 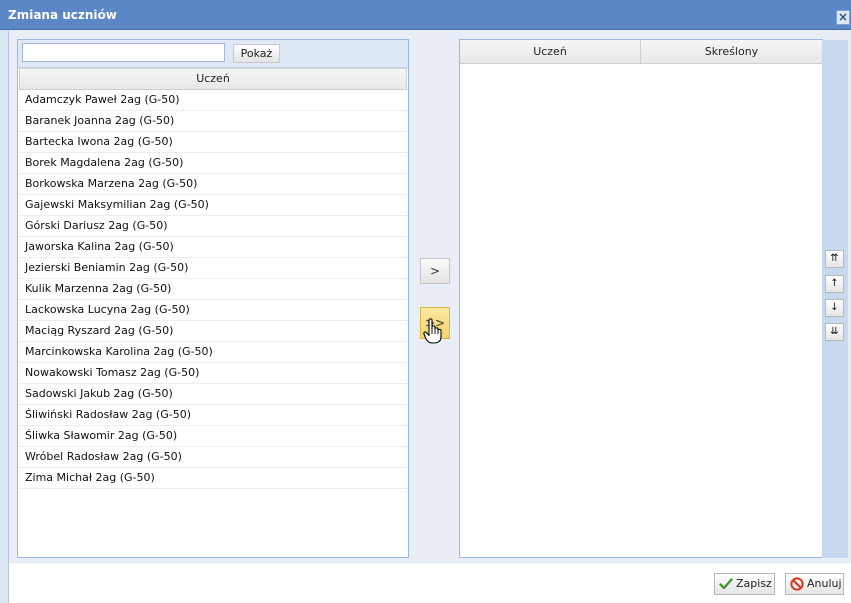 I want to click on show-button: Pokaż, so click(x=256, y=53).